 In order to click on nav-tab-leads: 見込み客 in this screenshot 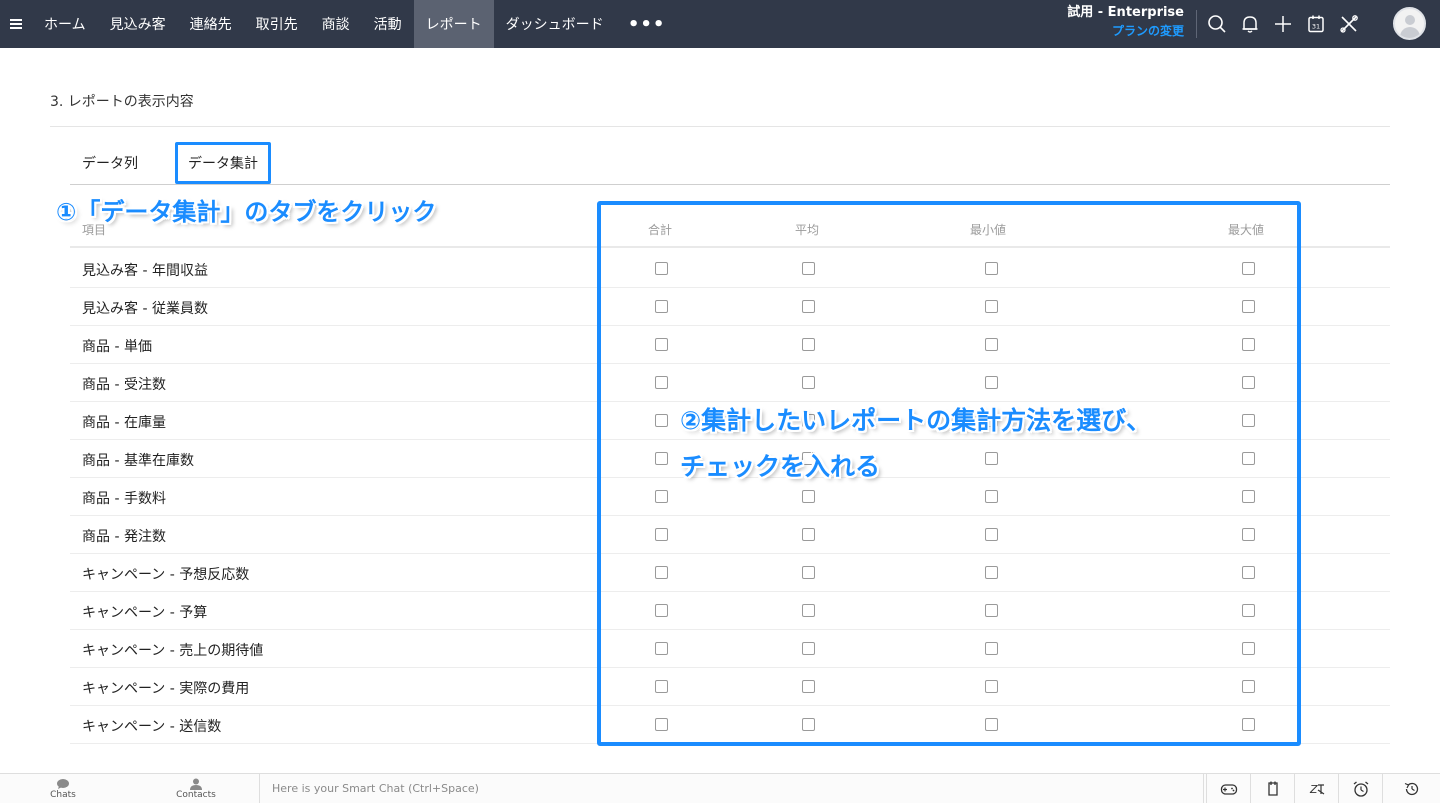, I will do `click(138, 24)`.